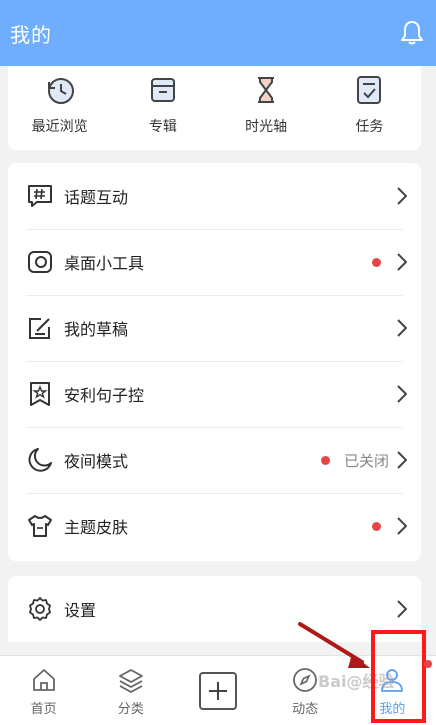 This screenshot has width=436, height=725. What do you see at coordinates (214, 328) in the screenshot?
I see `menu-item-drafts: 我的草稿` at bounding box center [214, 328].